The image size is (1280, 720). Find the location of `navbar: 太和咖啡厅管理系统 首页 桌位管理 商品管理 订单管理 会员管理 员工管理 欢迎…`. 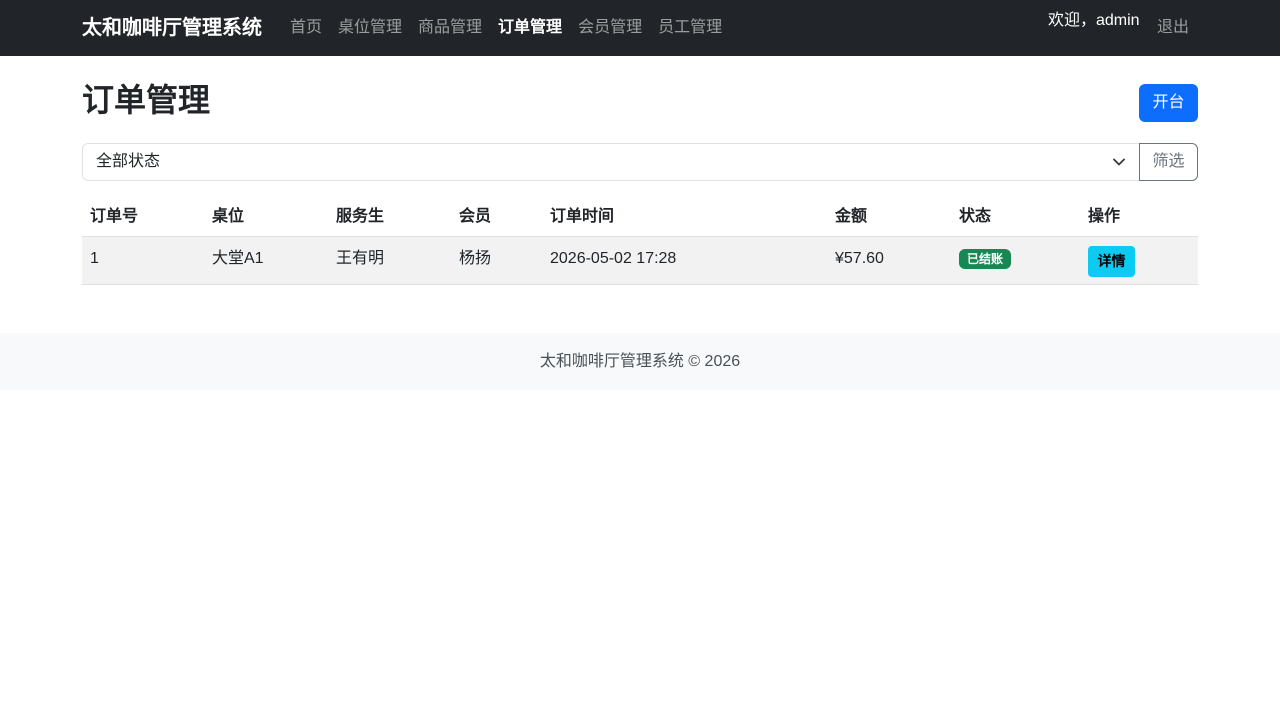

navbar: 太和咖啡厅管理系统 首页 桌位管理 商品管理 订单管理 会员管理 员工管理 欢迎… is located at coordinates (640, 28).